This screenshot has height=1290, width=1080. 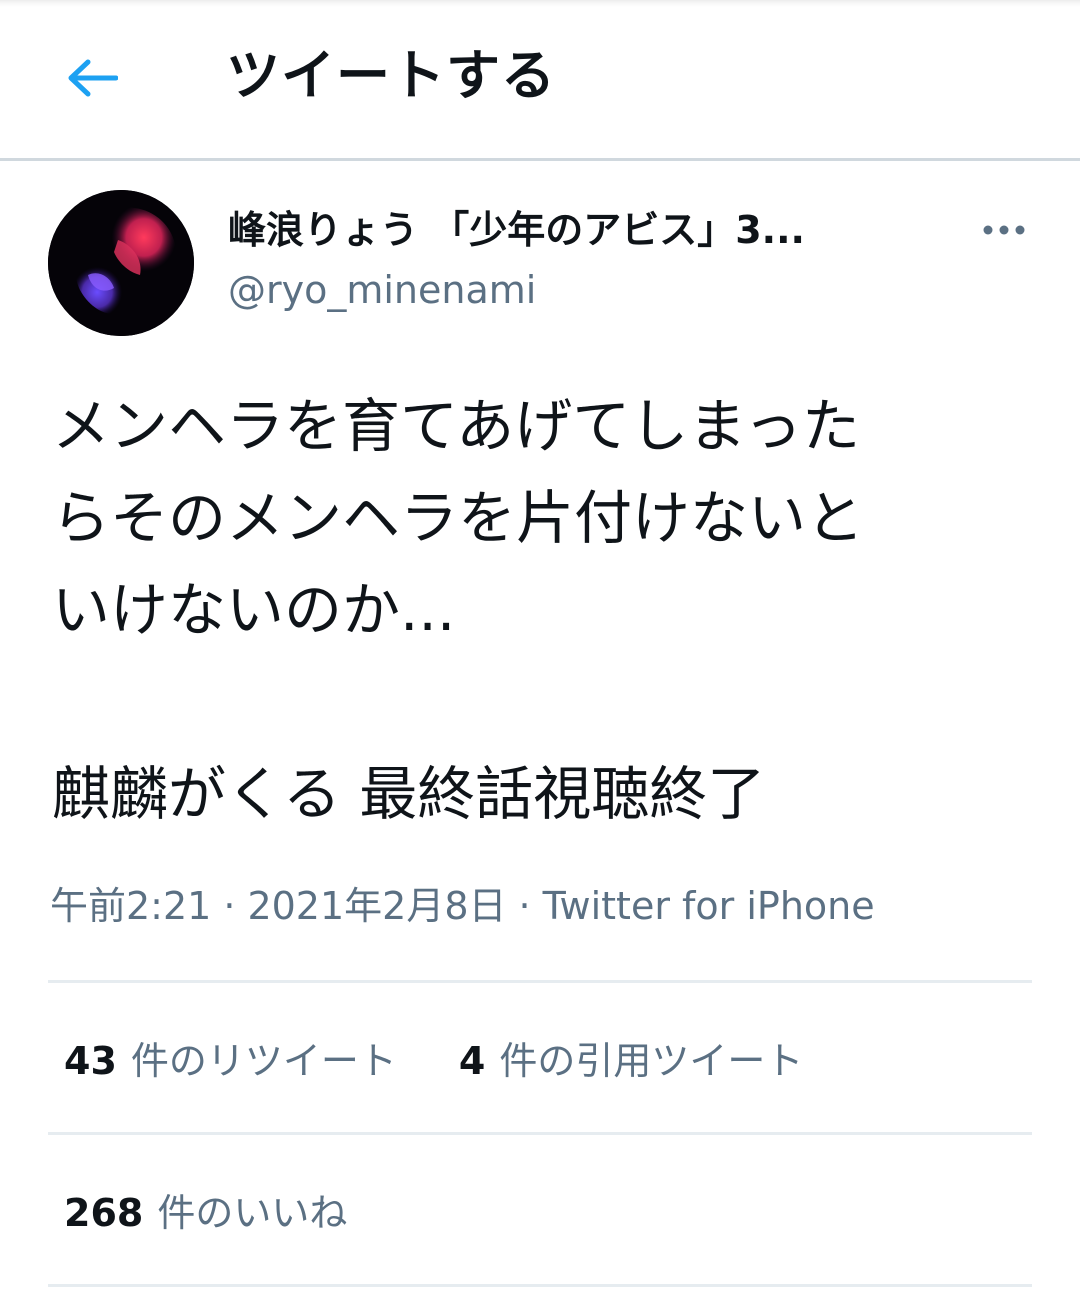 I want to click on retweets-label: 件のリツイート, so click(x=263, y=1060).